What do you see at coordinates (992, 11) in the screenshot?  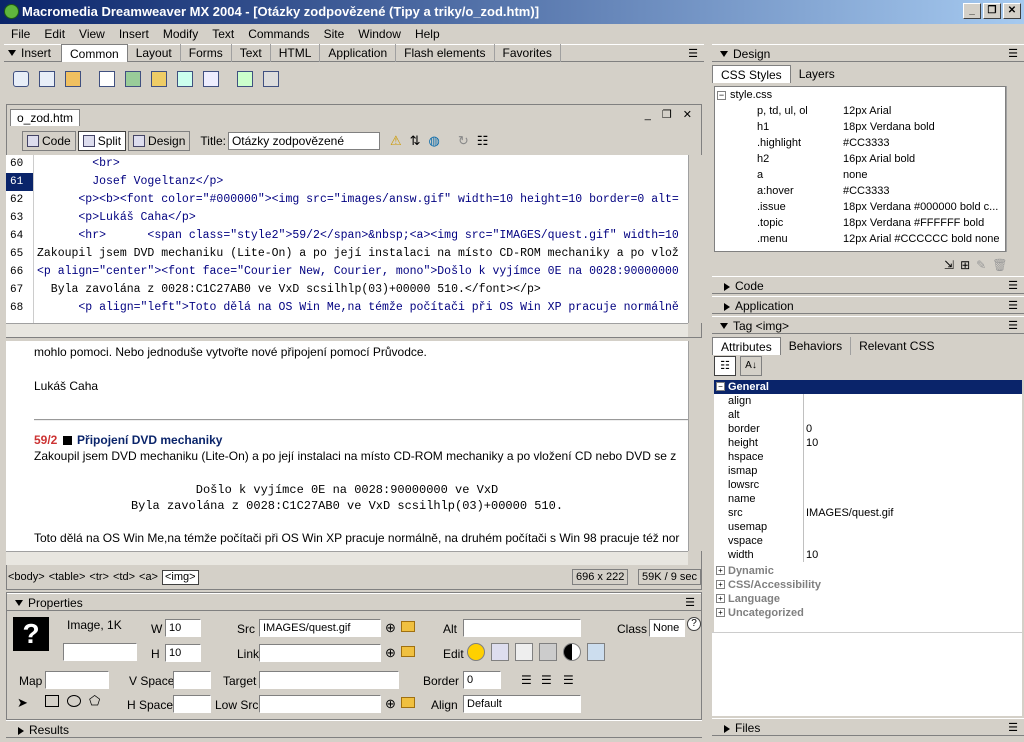 I see `restore-button: ❐` at bounding box center [992, 11].